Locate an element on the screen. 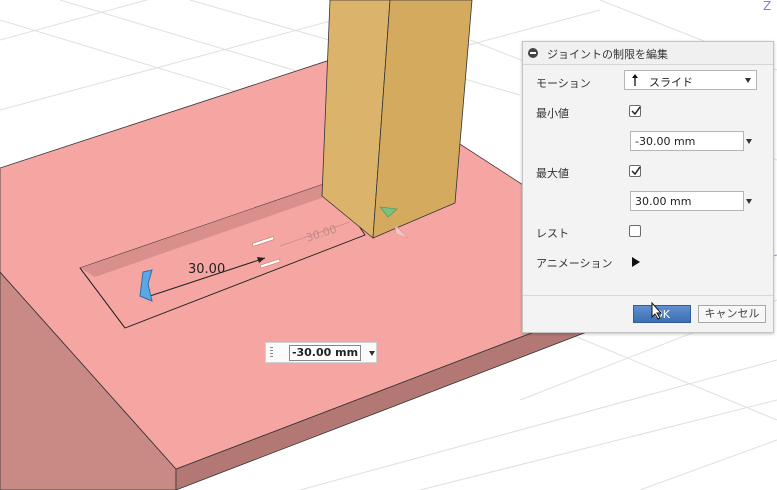 The image size is (777, 490). drag-handle-icon is located at coordinates (271, 353).